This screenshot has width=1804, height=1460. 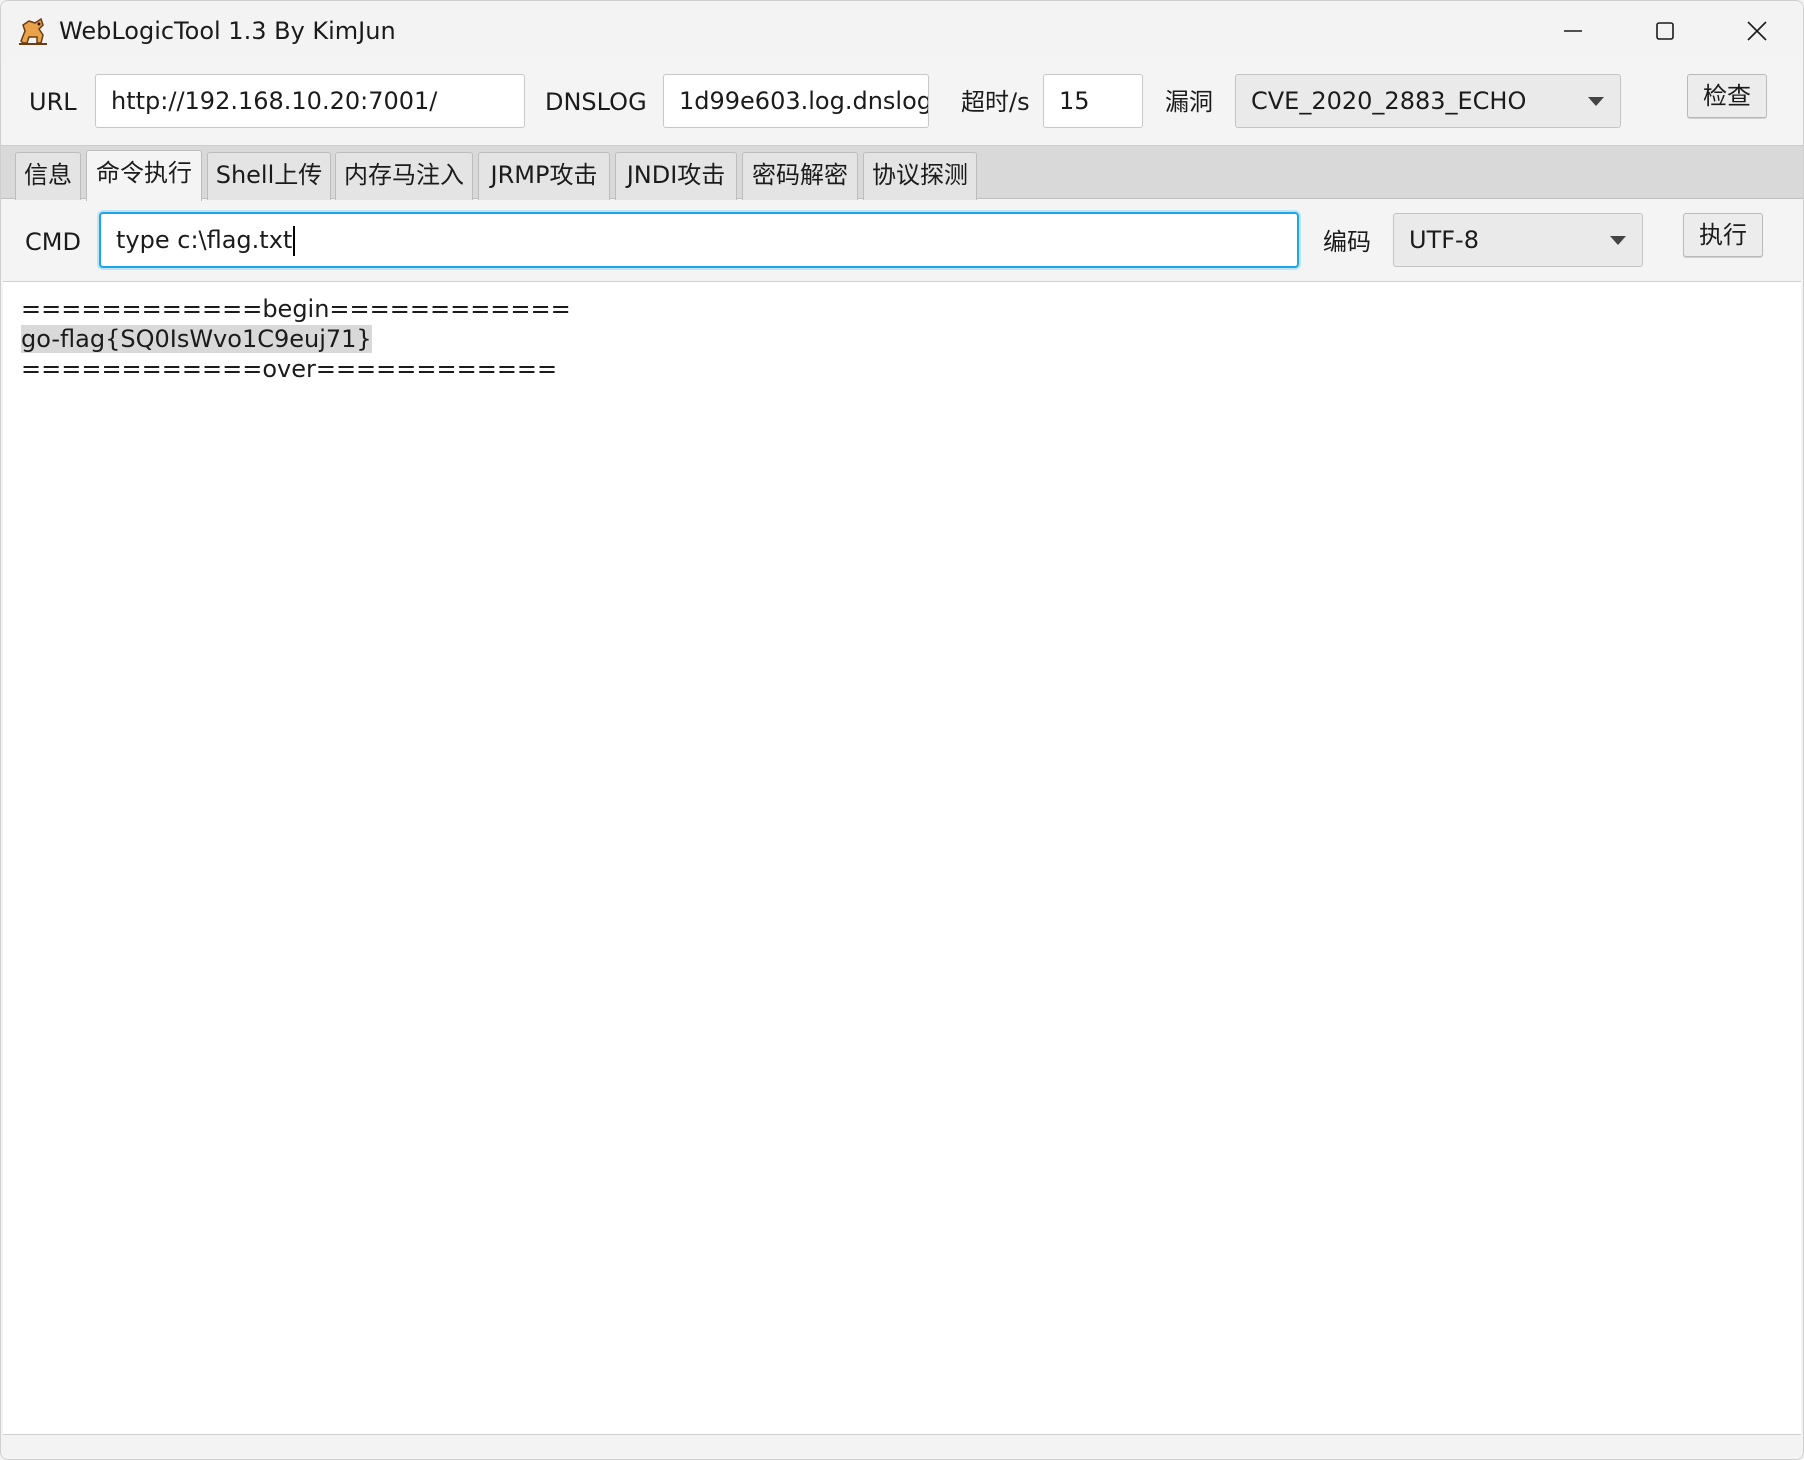 I want to click on status-bar, so click(x=902, y=1448).